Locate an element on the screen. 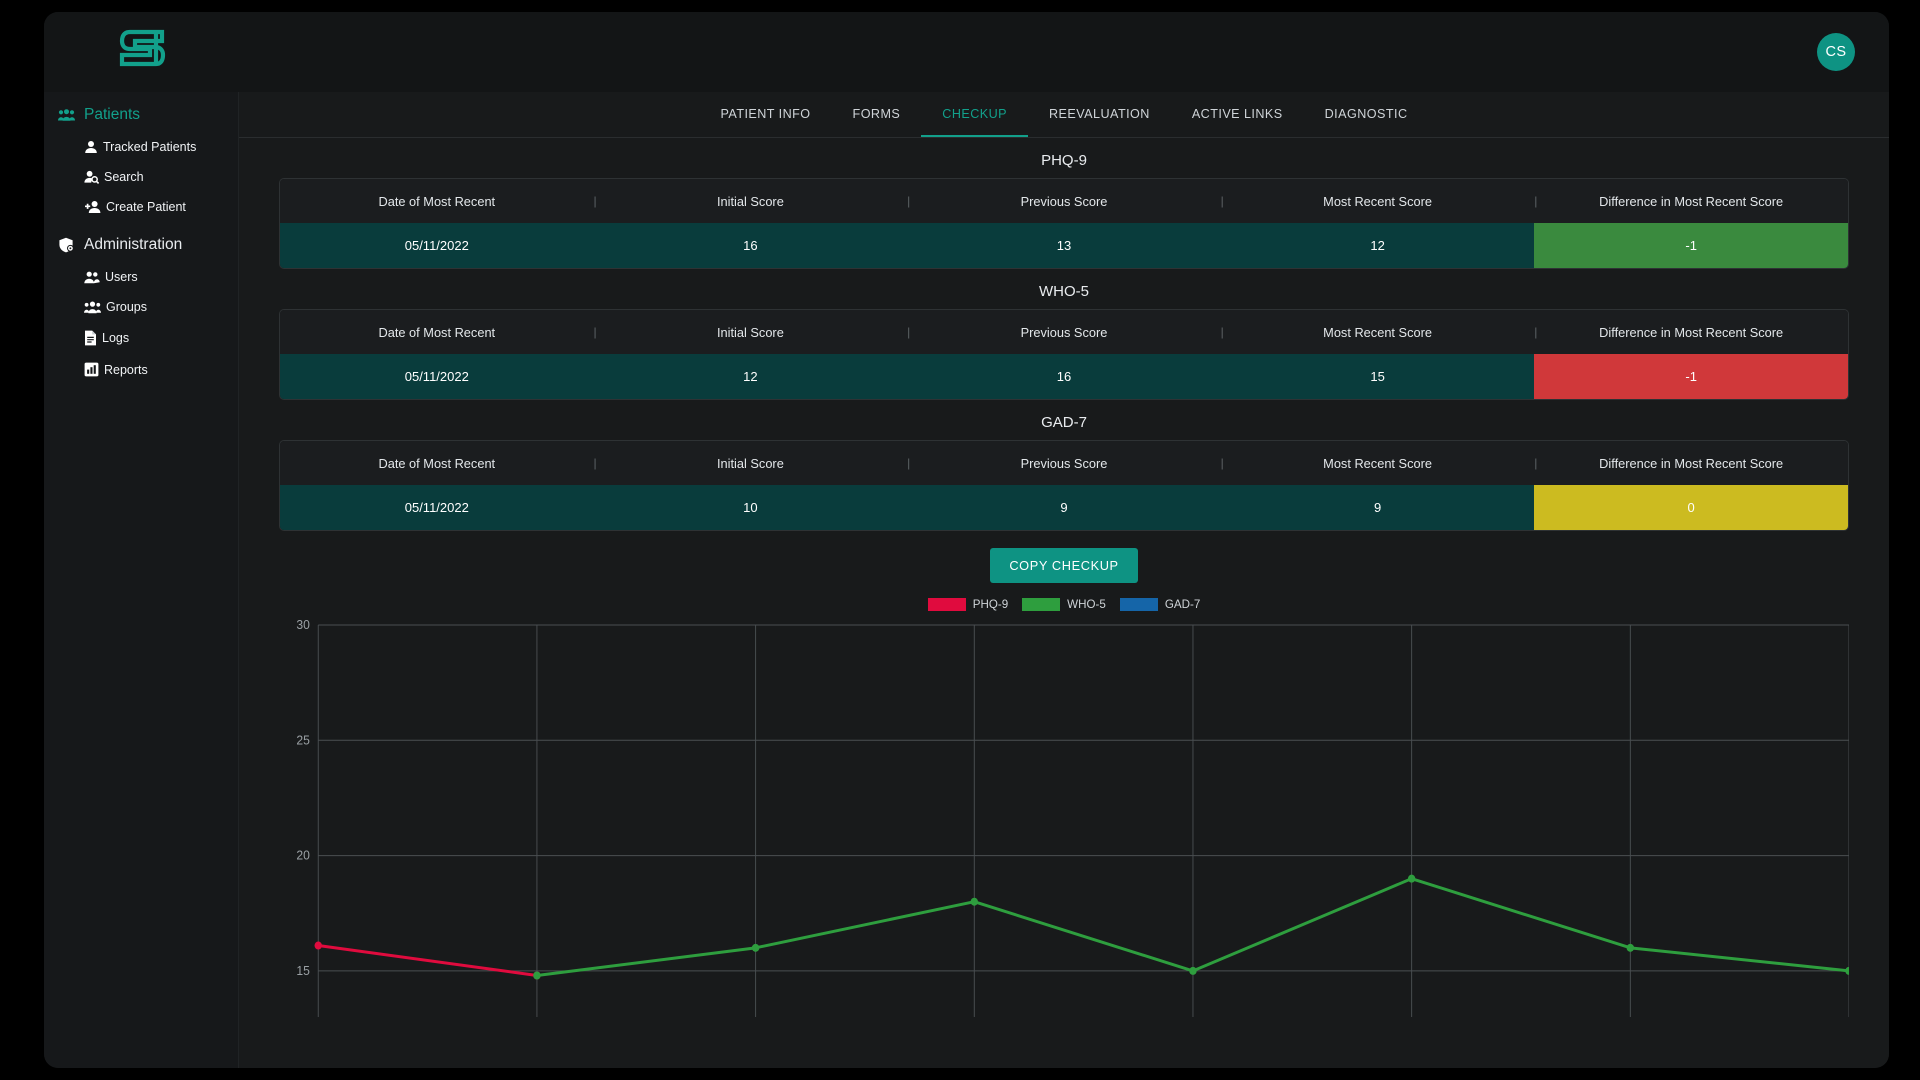 The image size is (1920, 1080). legend-label: WHO-5 is located at coordinates (1086, 604).